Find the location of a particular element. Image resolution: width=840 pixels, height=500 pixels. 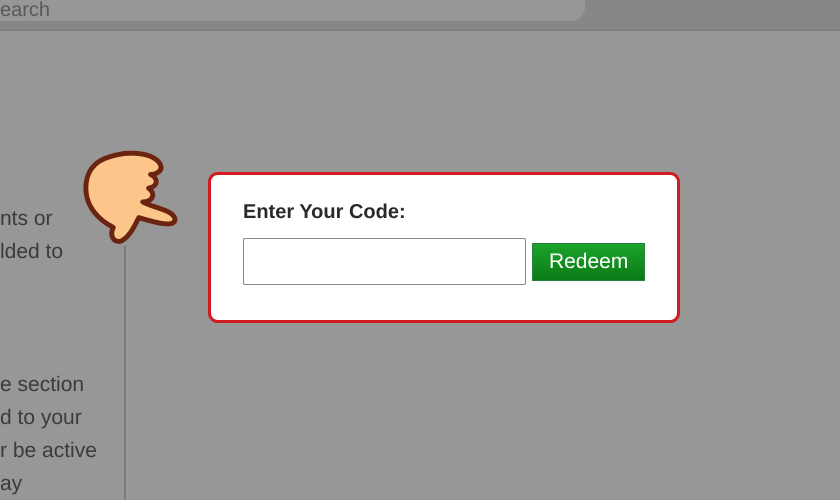

code-input-field is located at coordinates (384, 261).